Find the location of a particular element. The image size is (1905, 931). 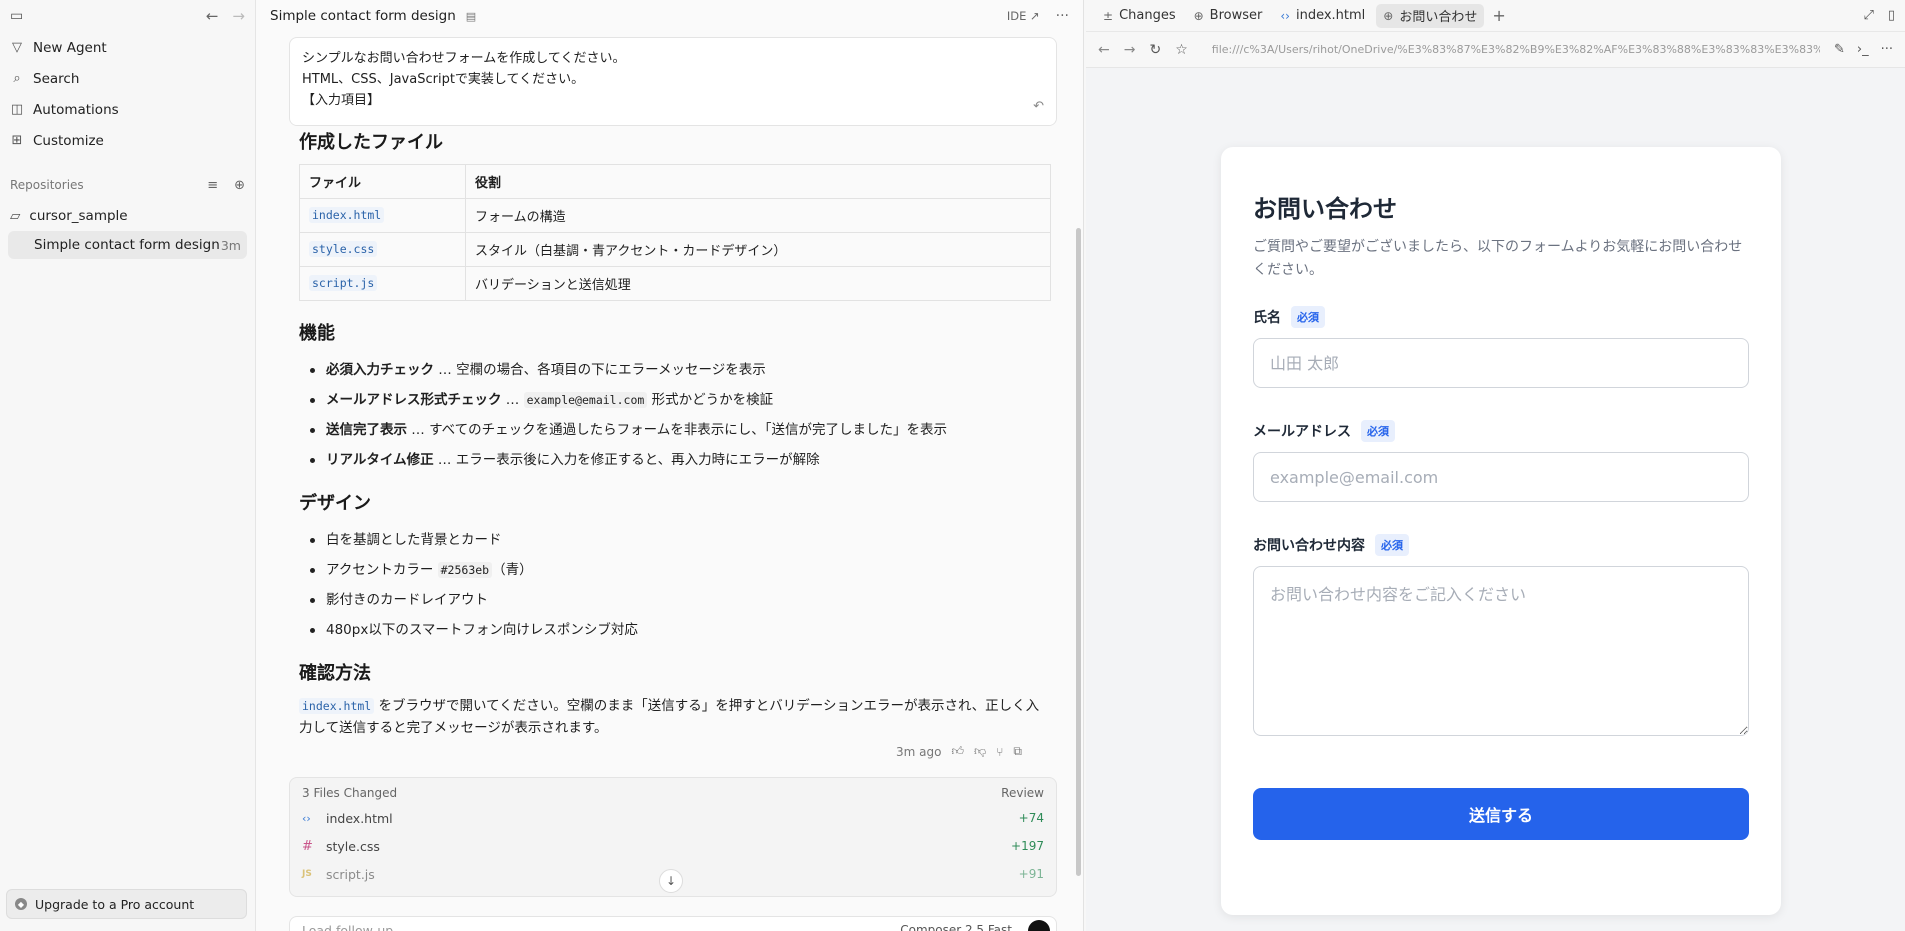

upgrade-button: ◆ Upgrade to a Pro account is located at coordinates (126, 904).